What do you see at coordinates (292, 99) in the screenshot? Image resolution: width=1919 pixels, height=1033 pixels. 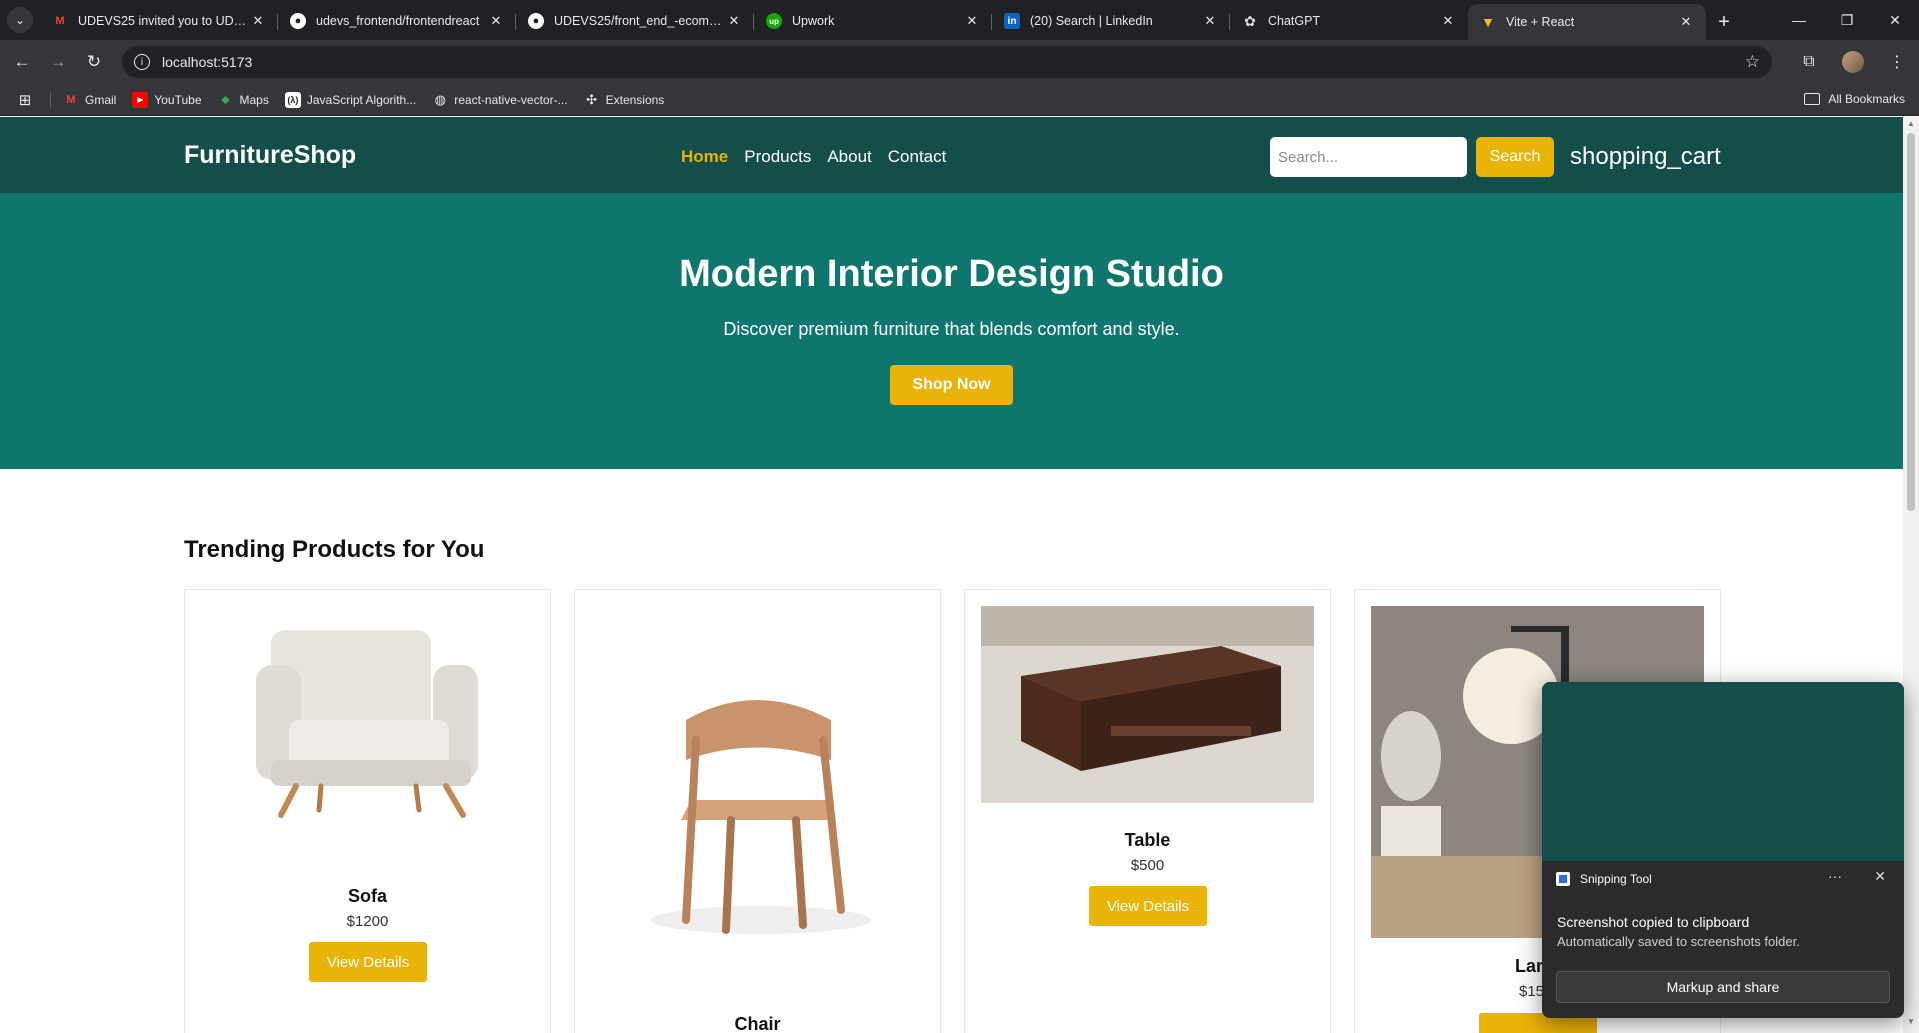 I see `freecodecamp-icon: (λ)` at bounding box center [292, 99].